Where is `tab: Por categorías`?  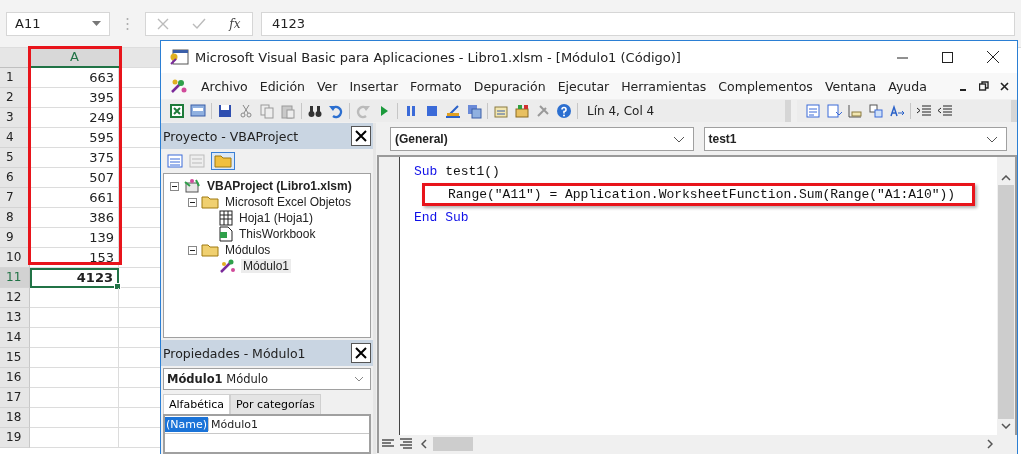 tab: Por categorías is located at coordinates (275, 404).